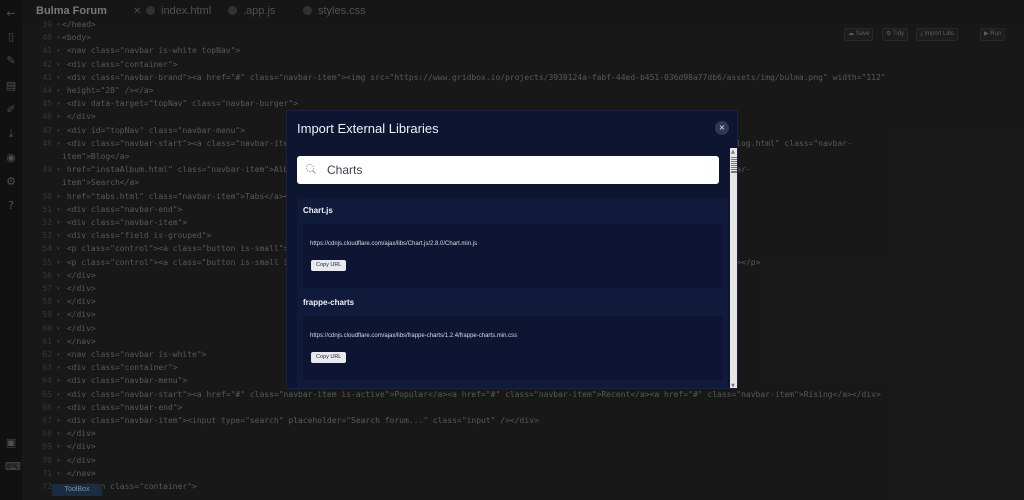 This screenshot has width=1024, height=500. Describe the element at coordinates (733, 268) in the screenshot. I see `modal-scrollbar: ▲ ▼` at that location.